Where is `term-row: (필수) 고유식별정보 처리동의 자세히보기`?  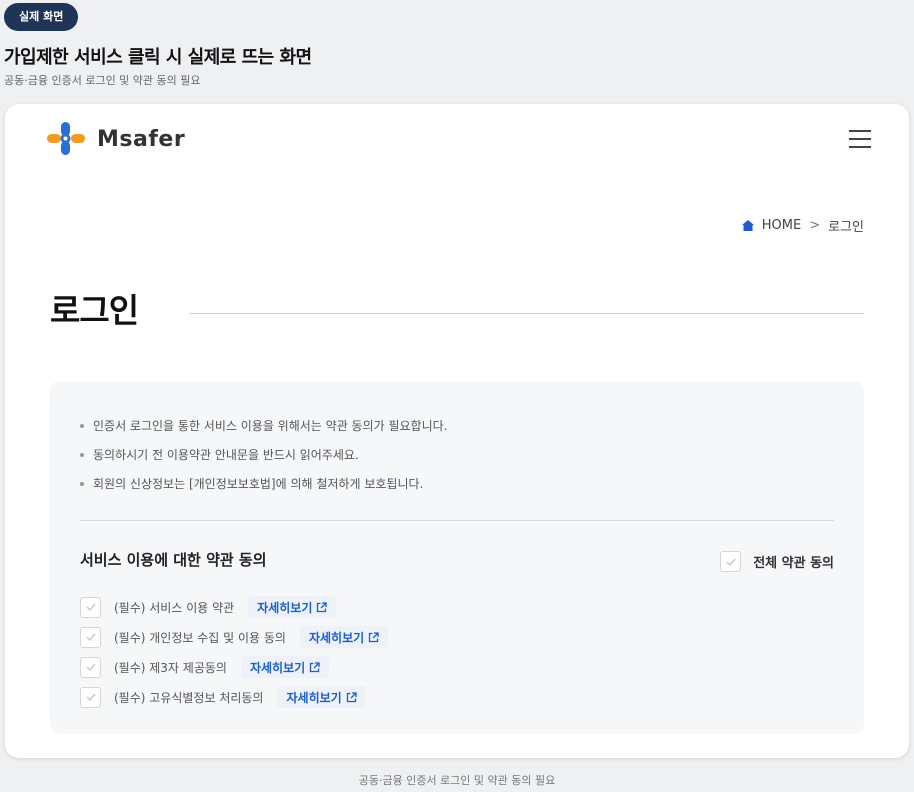
term-row: (필수) 고유식별정보 처리동의 자세히보기 is located at coordinates (234, 697).